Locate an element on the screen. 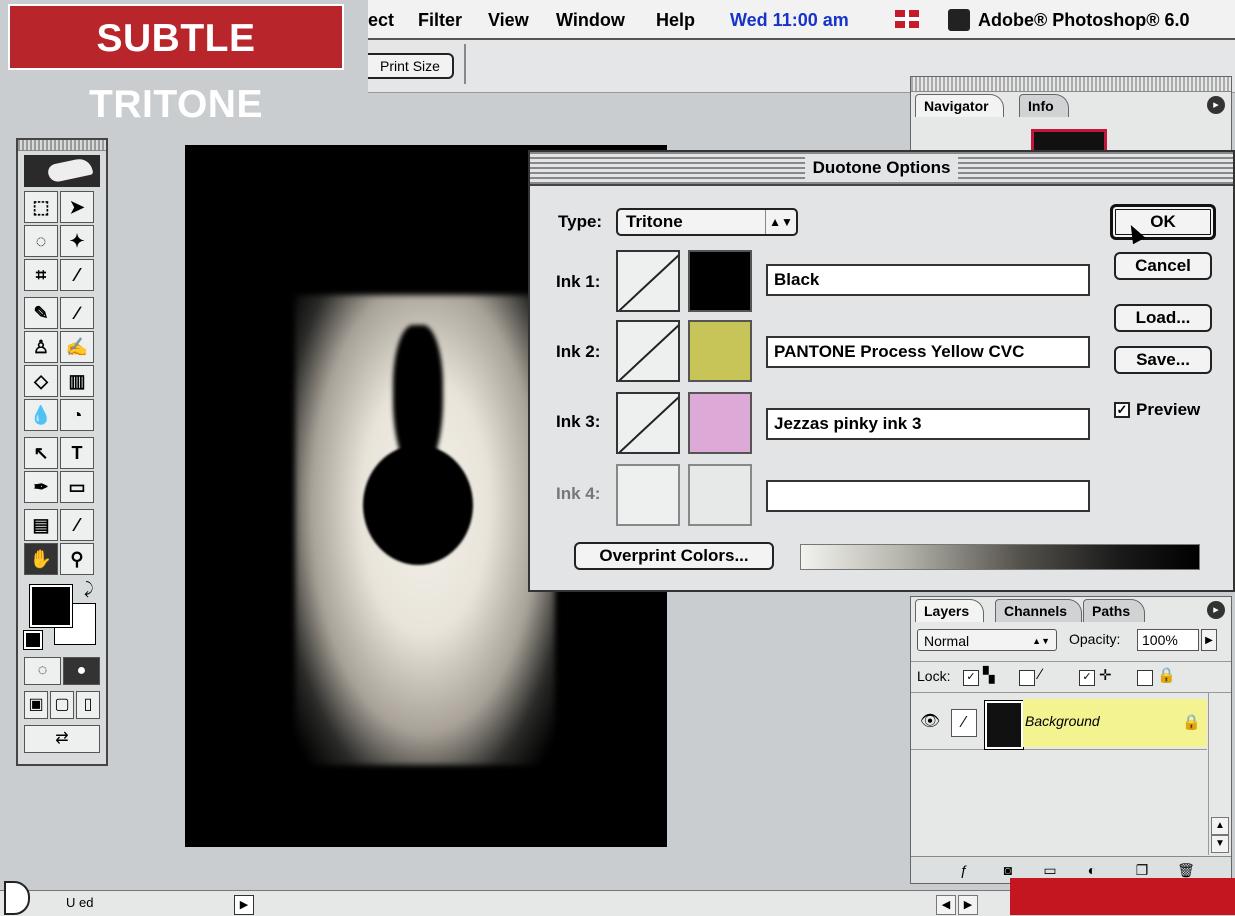 The image size is (1235, 916). notes-tool-icon: ▤ is located at coordinates (41, 525).